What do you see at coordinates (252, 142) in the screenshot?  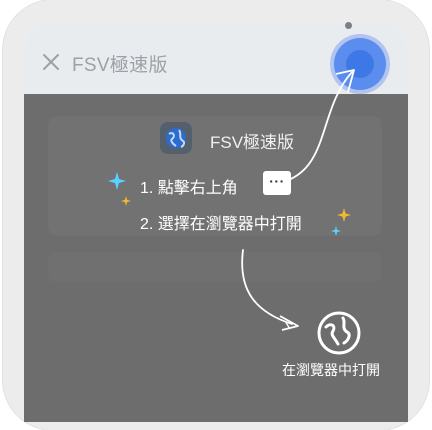 I see `app-name: FSV極速版` at bounding box center [252, 142].